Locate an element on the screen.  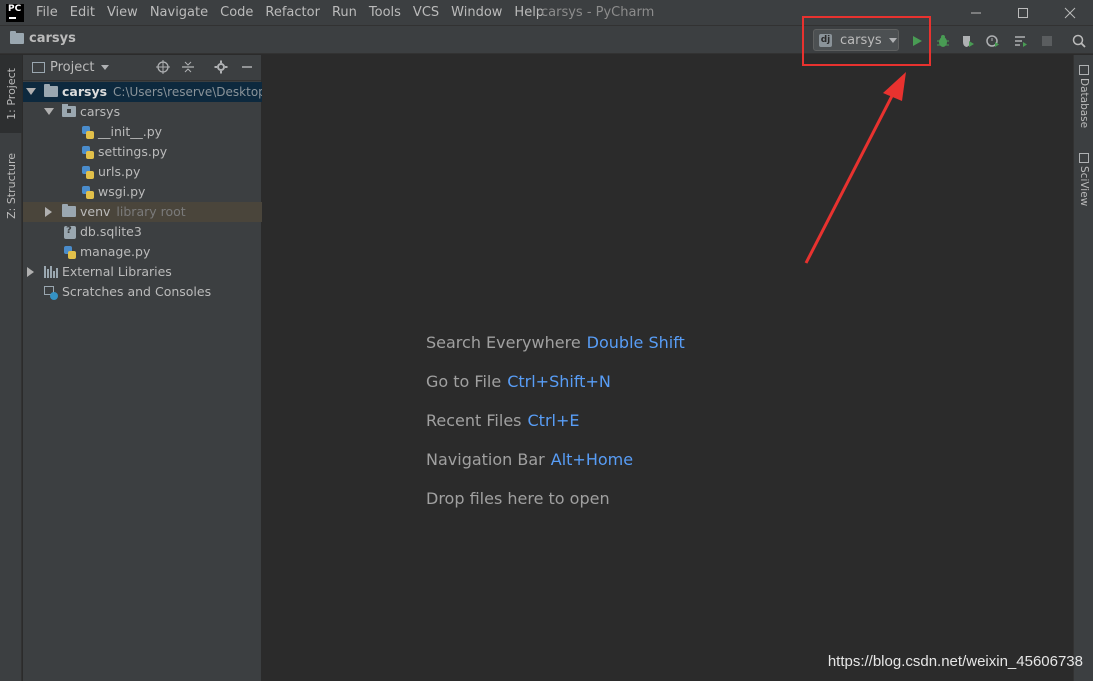
django-icon: dj is located at coordinates (825, 40).